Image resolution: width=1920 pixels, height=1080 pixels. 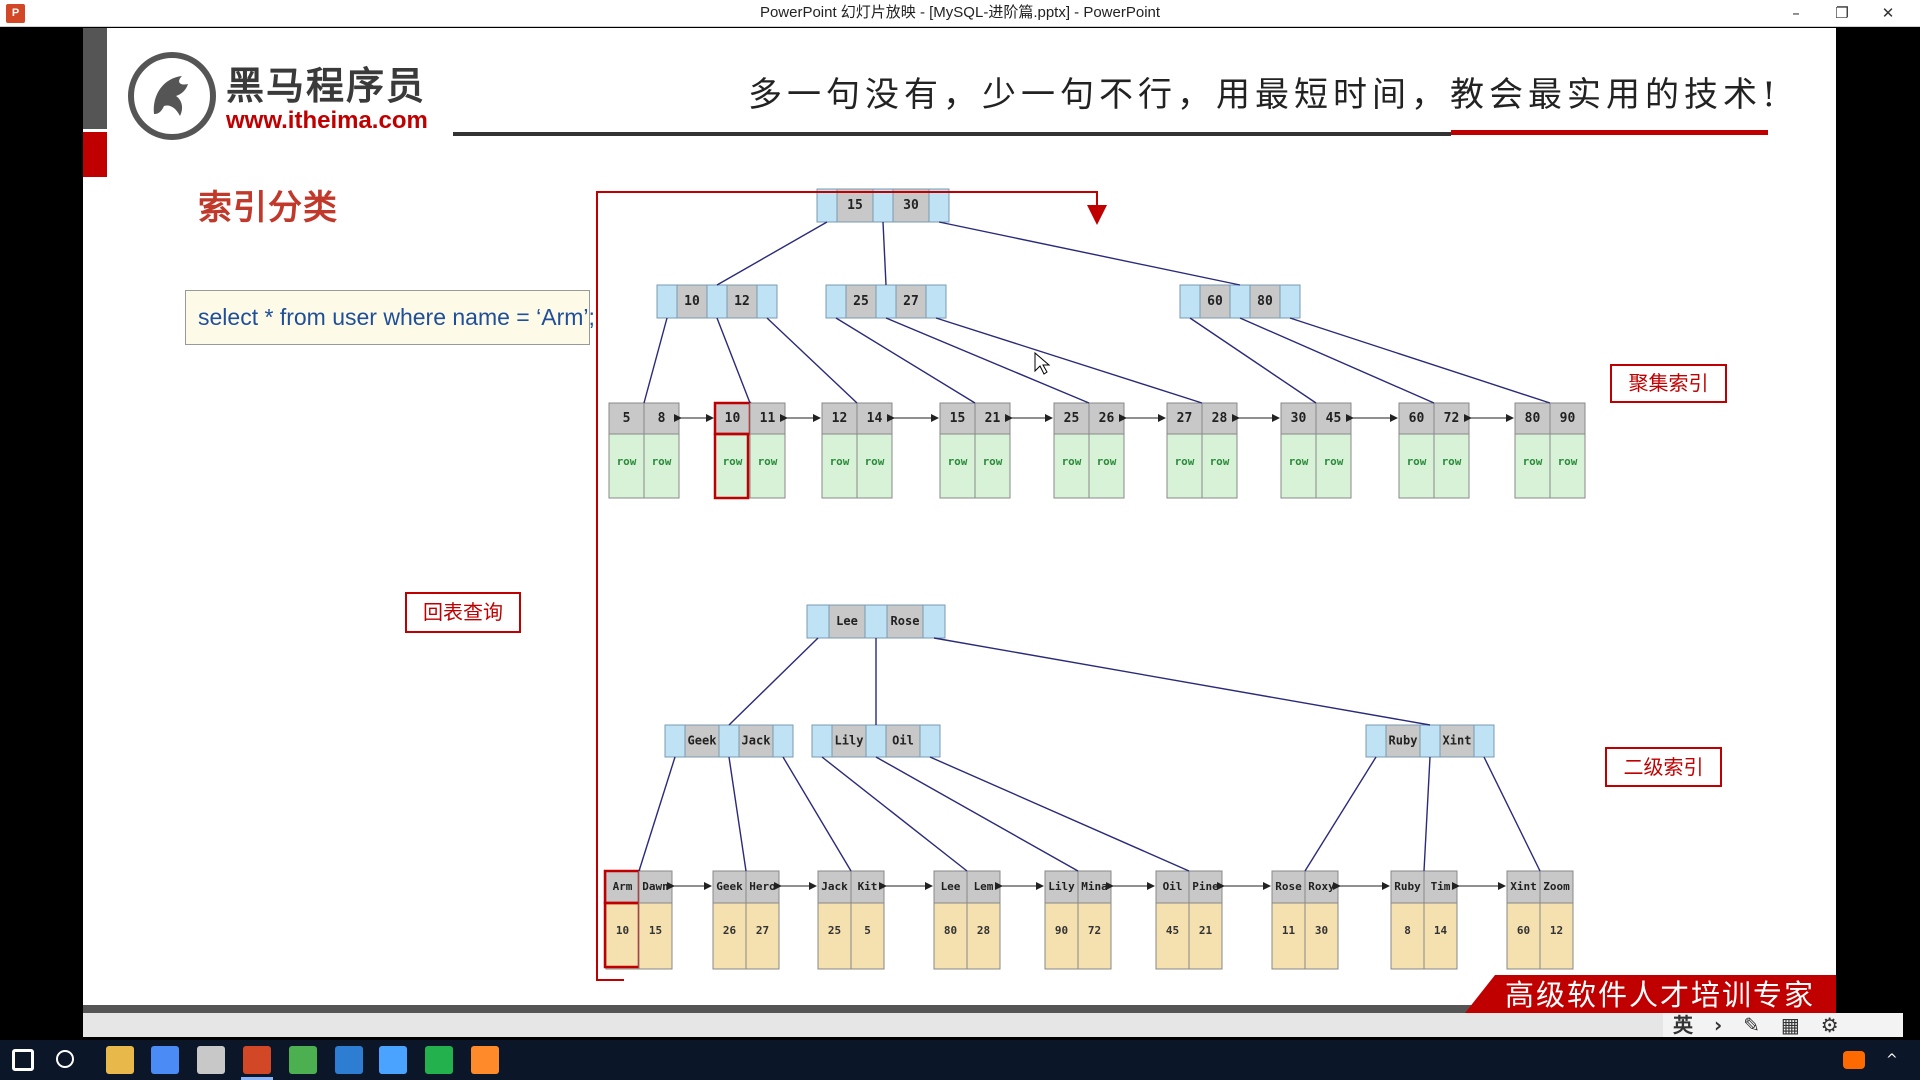 I want to click on secondary-internal-key: Lily, so click(x=849, y=741).